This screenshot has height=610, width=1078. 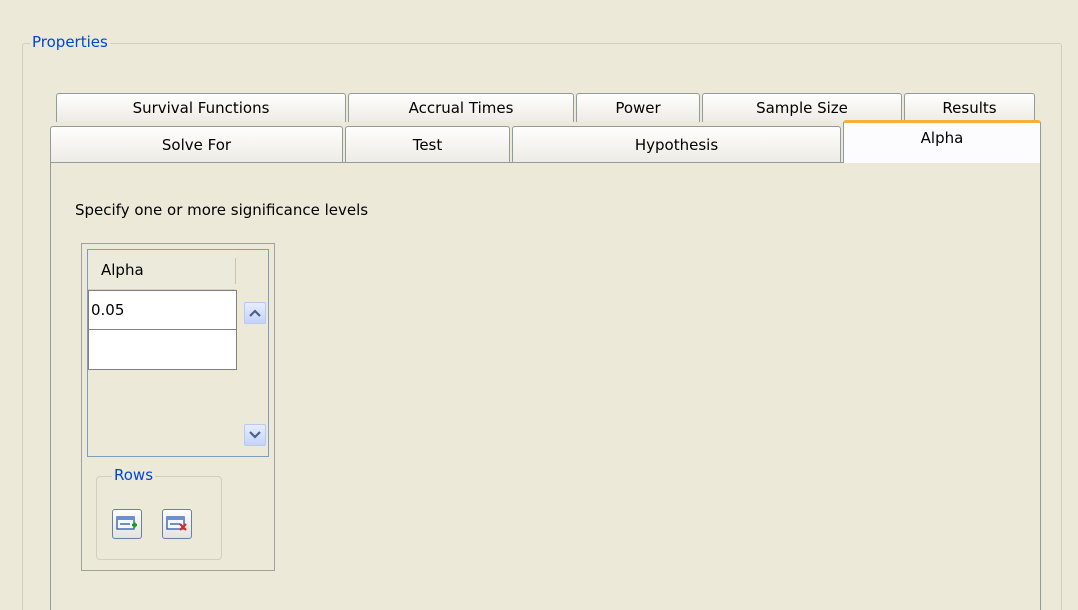 I want to click on scroll-down-button, so click(x=255, y=435).